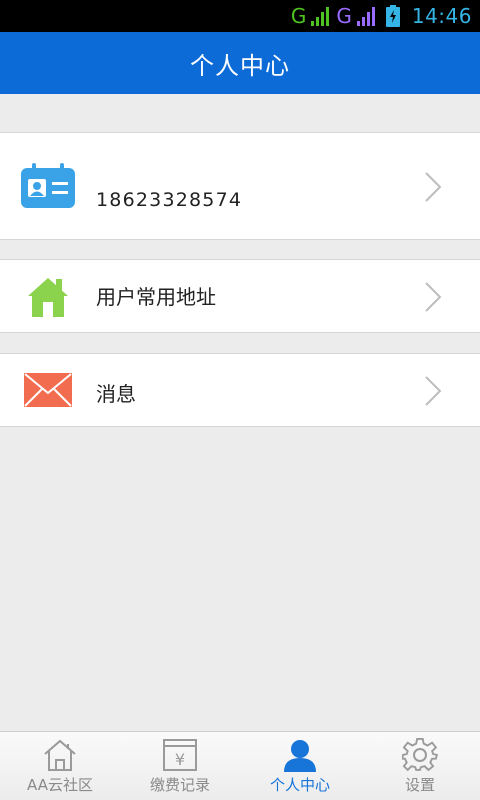  What do you see at coordinates (299, 785) in the screenshot?
I see `tab-personal-center-label: 个人中心` at bounding box center [299, 785].